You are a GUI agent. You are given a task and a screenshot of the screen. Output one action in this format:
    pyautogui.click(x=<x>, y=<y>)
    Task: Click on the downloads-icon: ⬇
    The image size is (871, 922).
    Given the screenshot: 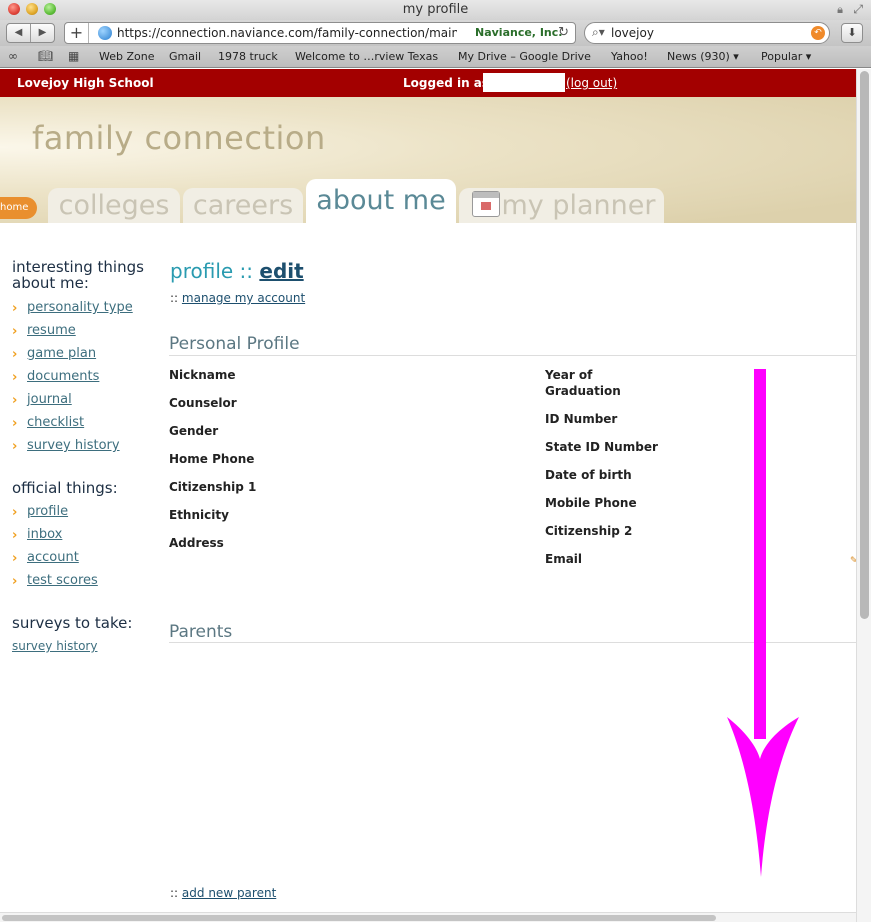 What is the action you would take?
    pyautogui.click(x=852, y=33)
    